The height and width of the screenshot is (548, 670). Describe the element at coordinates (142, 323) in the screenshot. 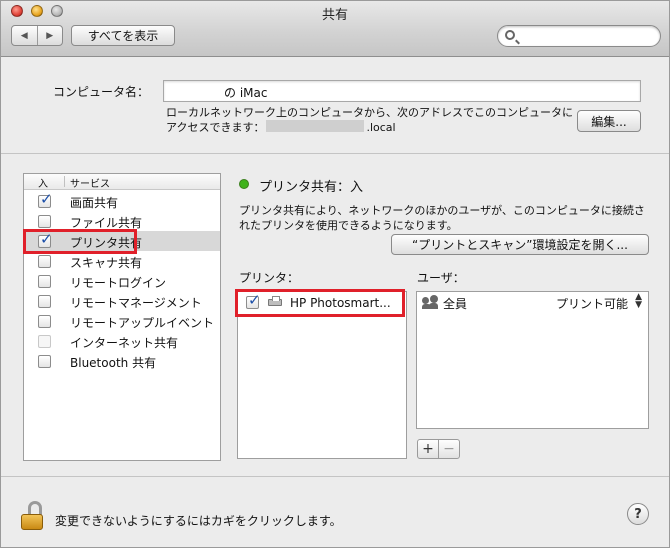

I see `service-label: リモートアップルイベント` at that location.